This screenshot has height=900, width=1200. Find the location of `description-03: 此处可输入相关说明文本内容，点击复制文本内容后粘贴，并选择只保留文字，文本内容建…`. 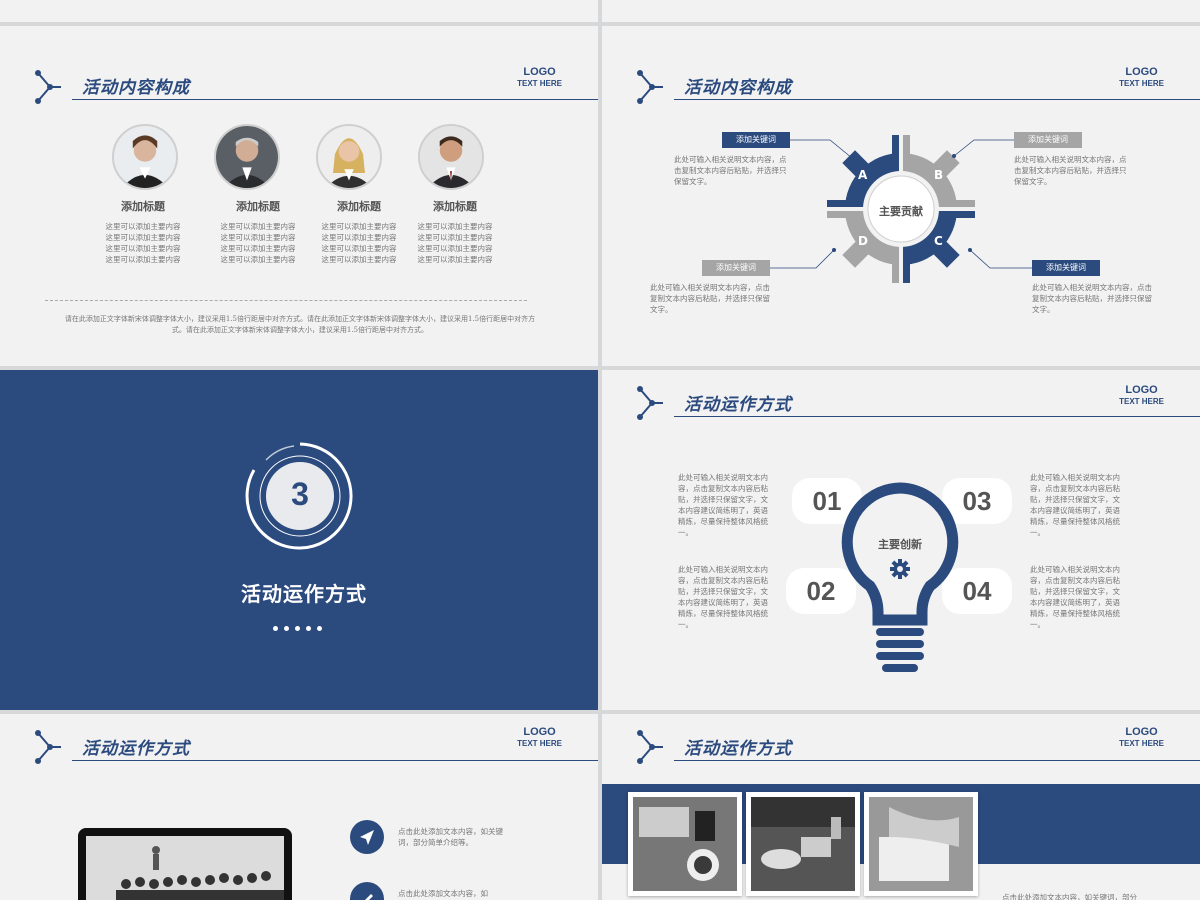

description-03: 此处可输入相关说明文本内容，点击复制文本内容后粘贴，并选择只保留文字，文本内容建… is located at coordinates (1075, 505).